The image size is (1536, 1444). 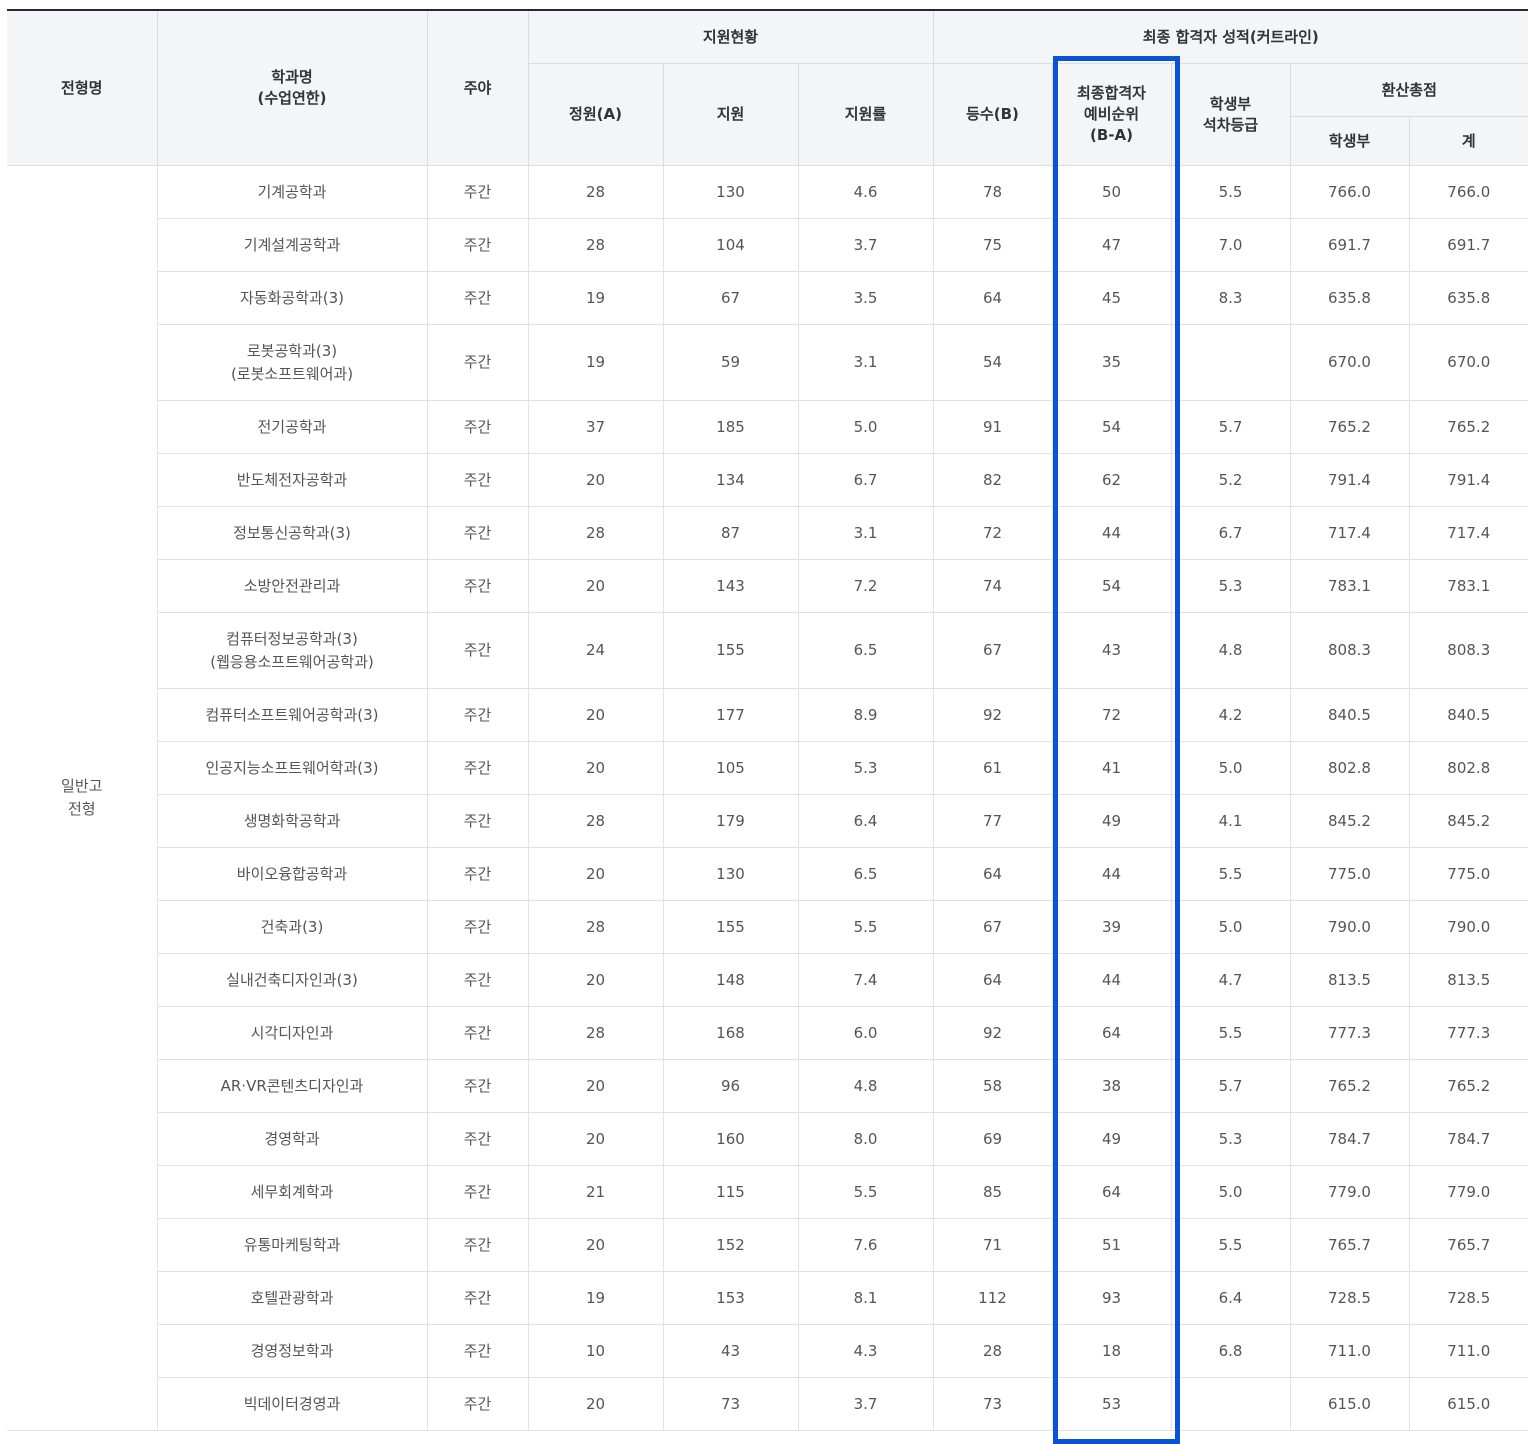 I want to click on header-grade: 학생부 석차등급, so click(x=1230, y=114).